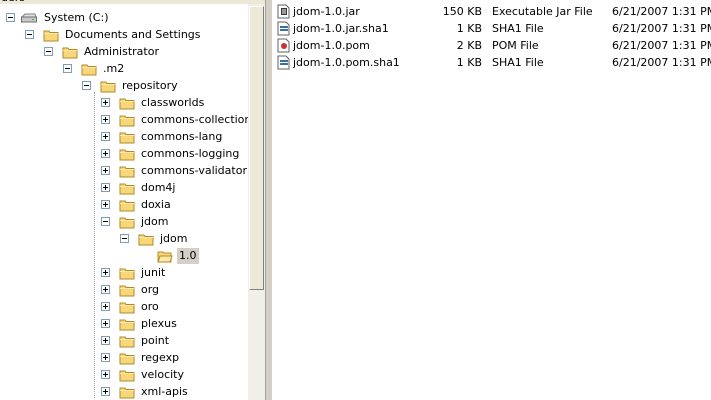 This screenshot has height=400, width=711. I want to click on file-type: Executable Jar File, so click(542, 11).